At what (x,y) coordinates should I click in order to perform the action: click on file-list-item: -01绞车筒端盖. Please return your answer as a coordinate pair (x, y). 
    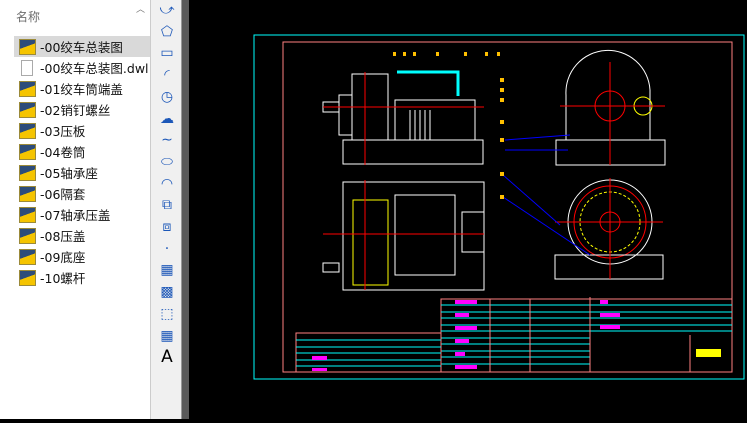
    Looking at the image, I should click on (82, 88).